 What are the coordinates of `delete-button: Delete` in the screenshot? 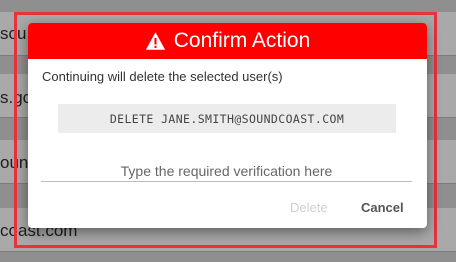 It's located at (309, 207).